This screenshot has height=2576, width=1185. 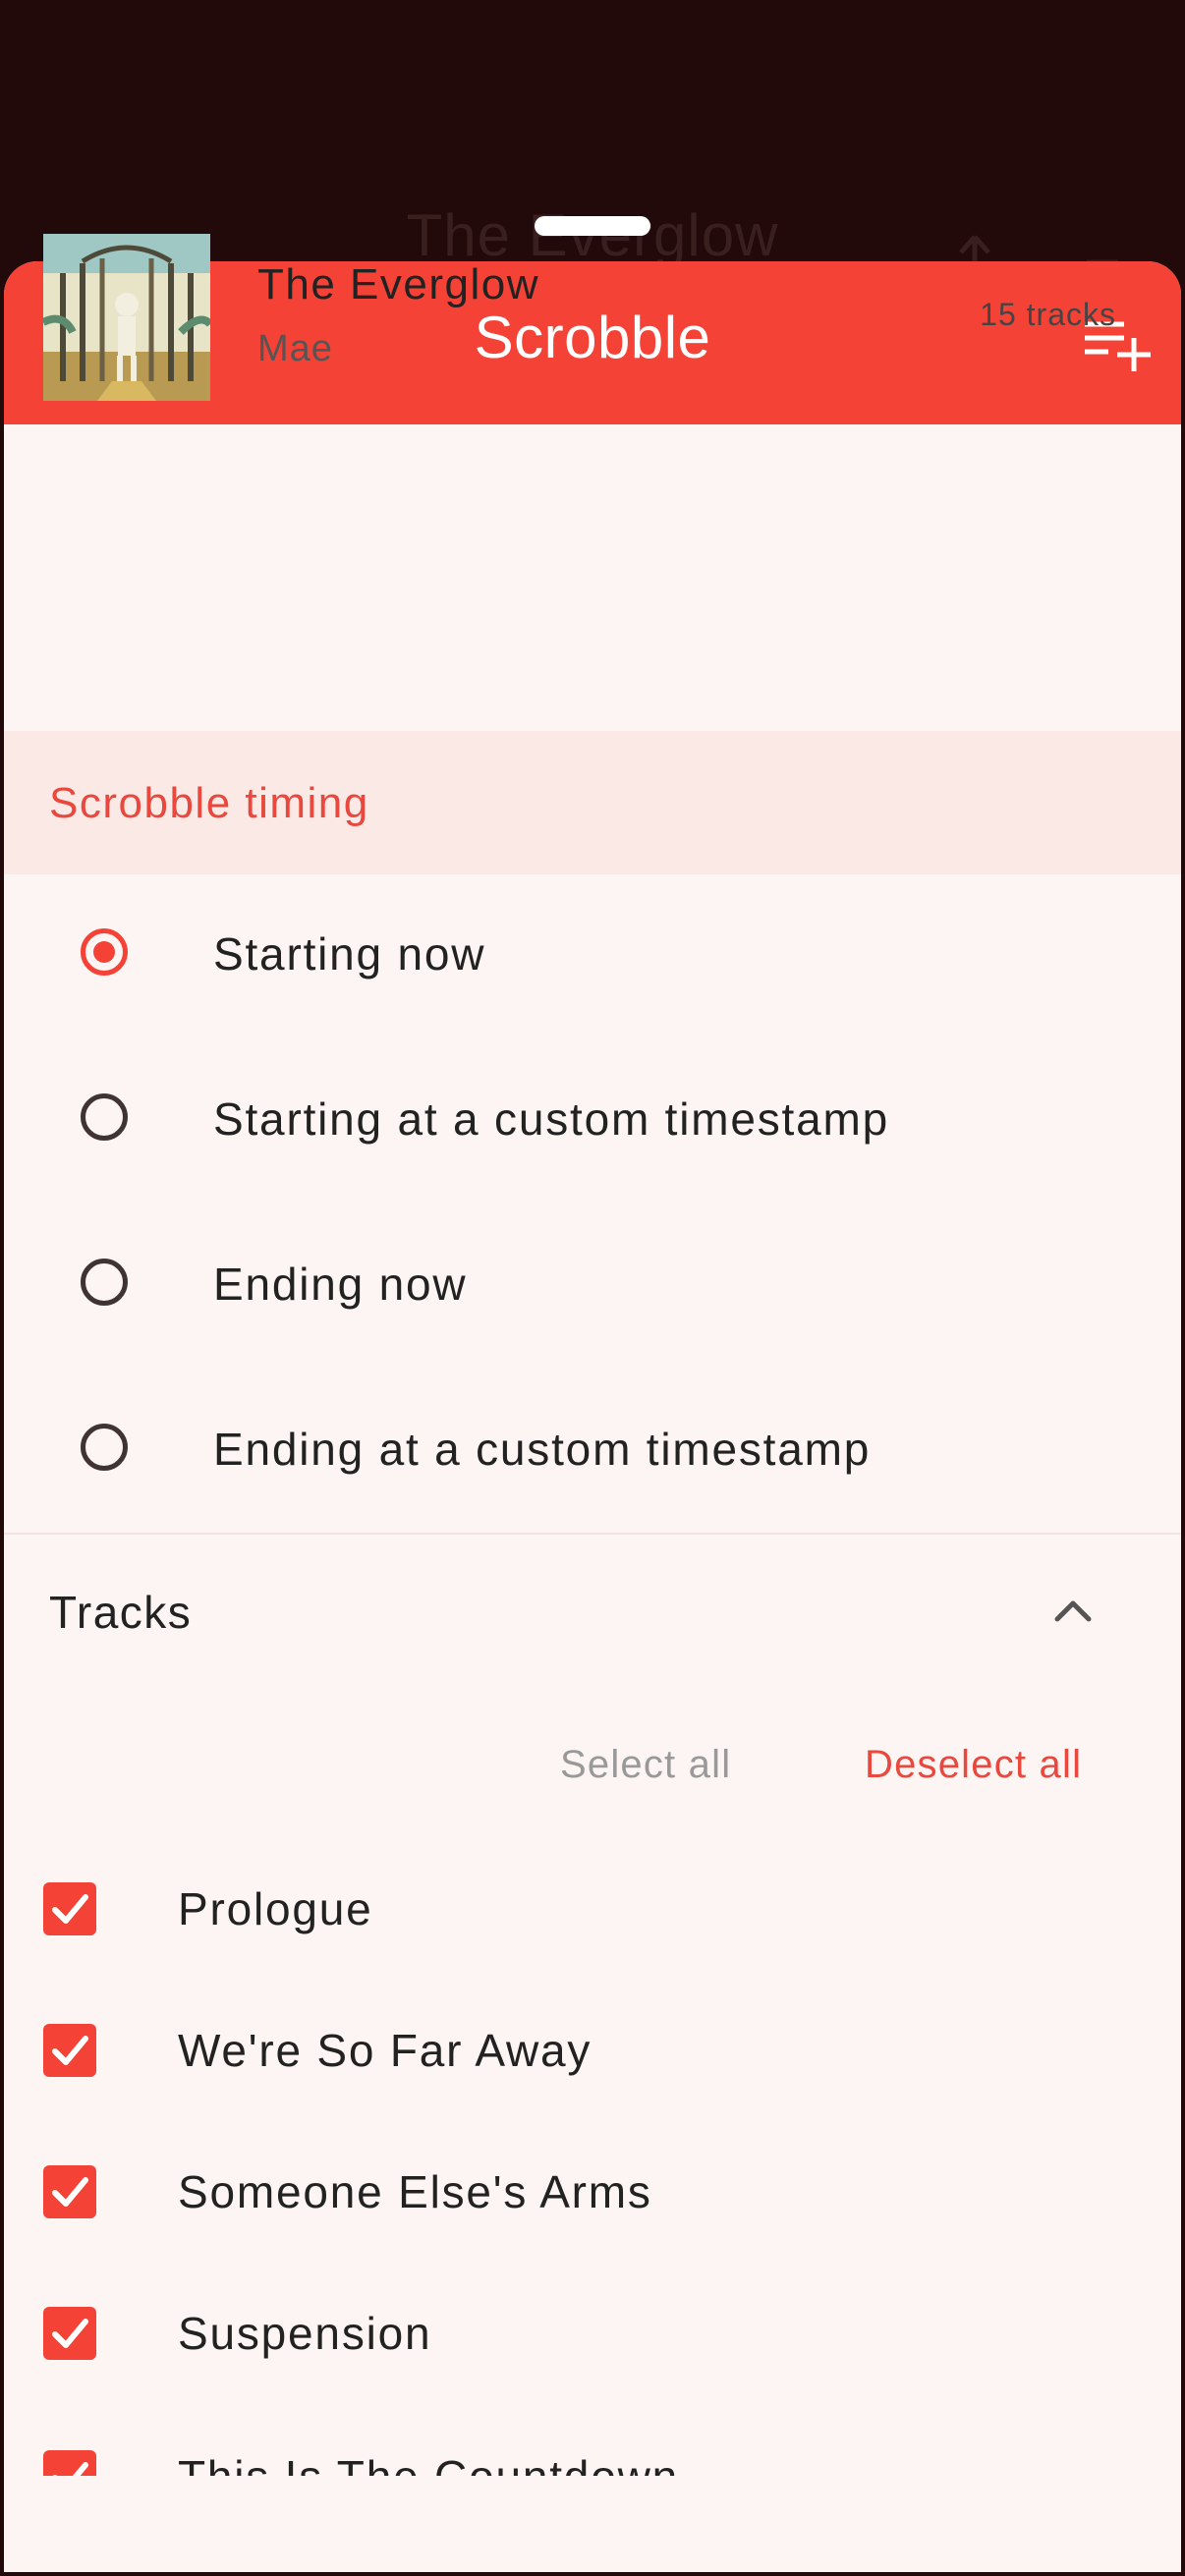 I want to click on track-row-partial: This Is The Countdown, so click(x=592, y=2441).